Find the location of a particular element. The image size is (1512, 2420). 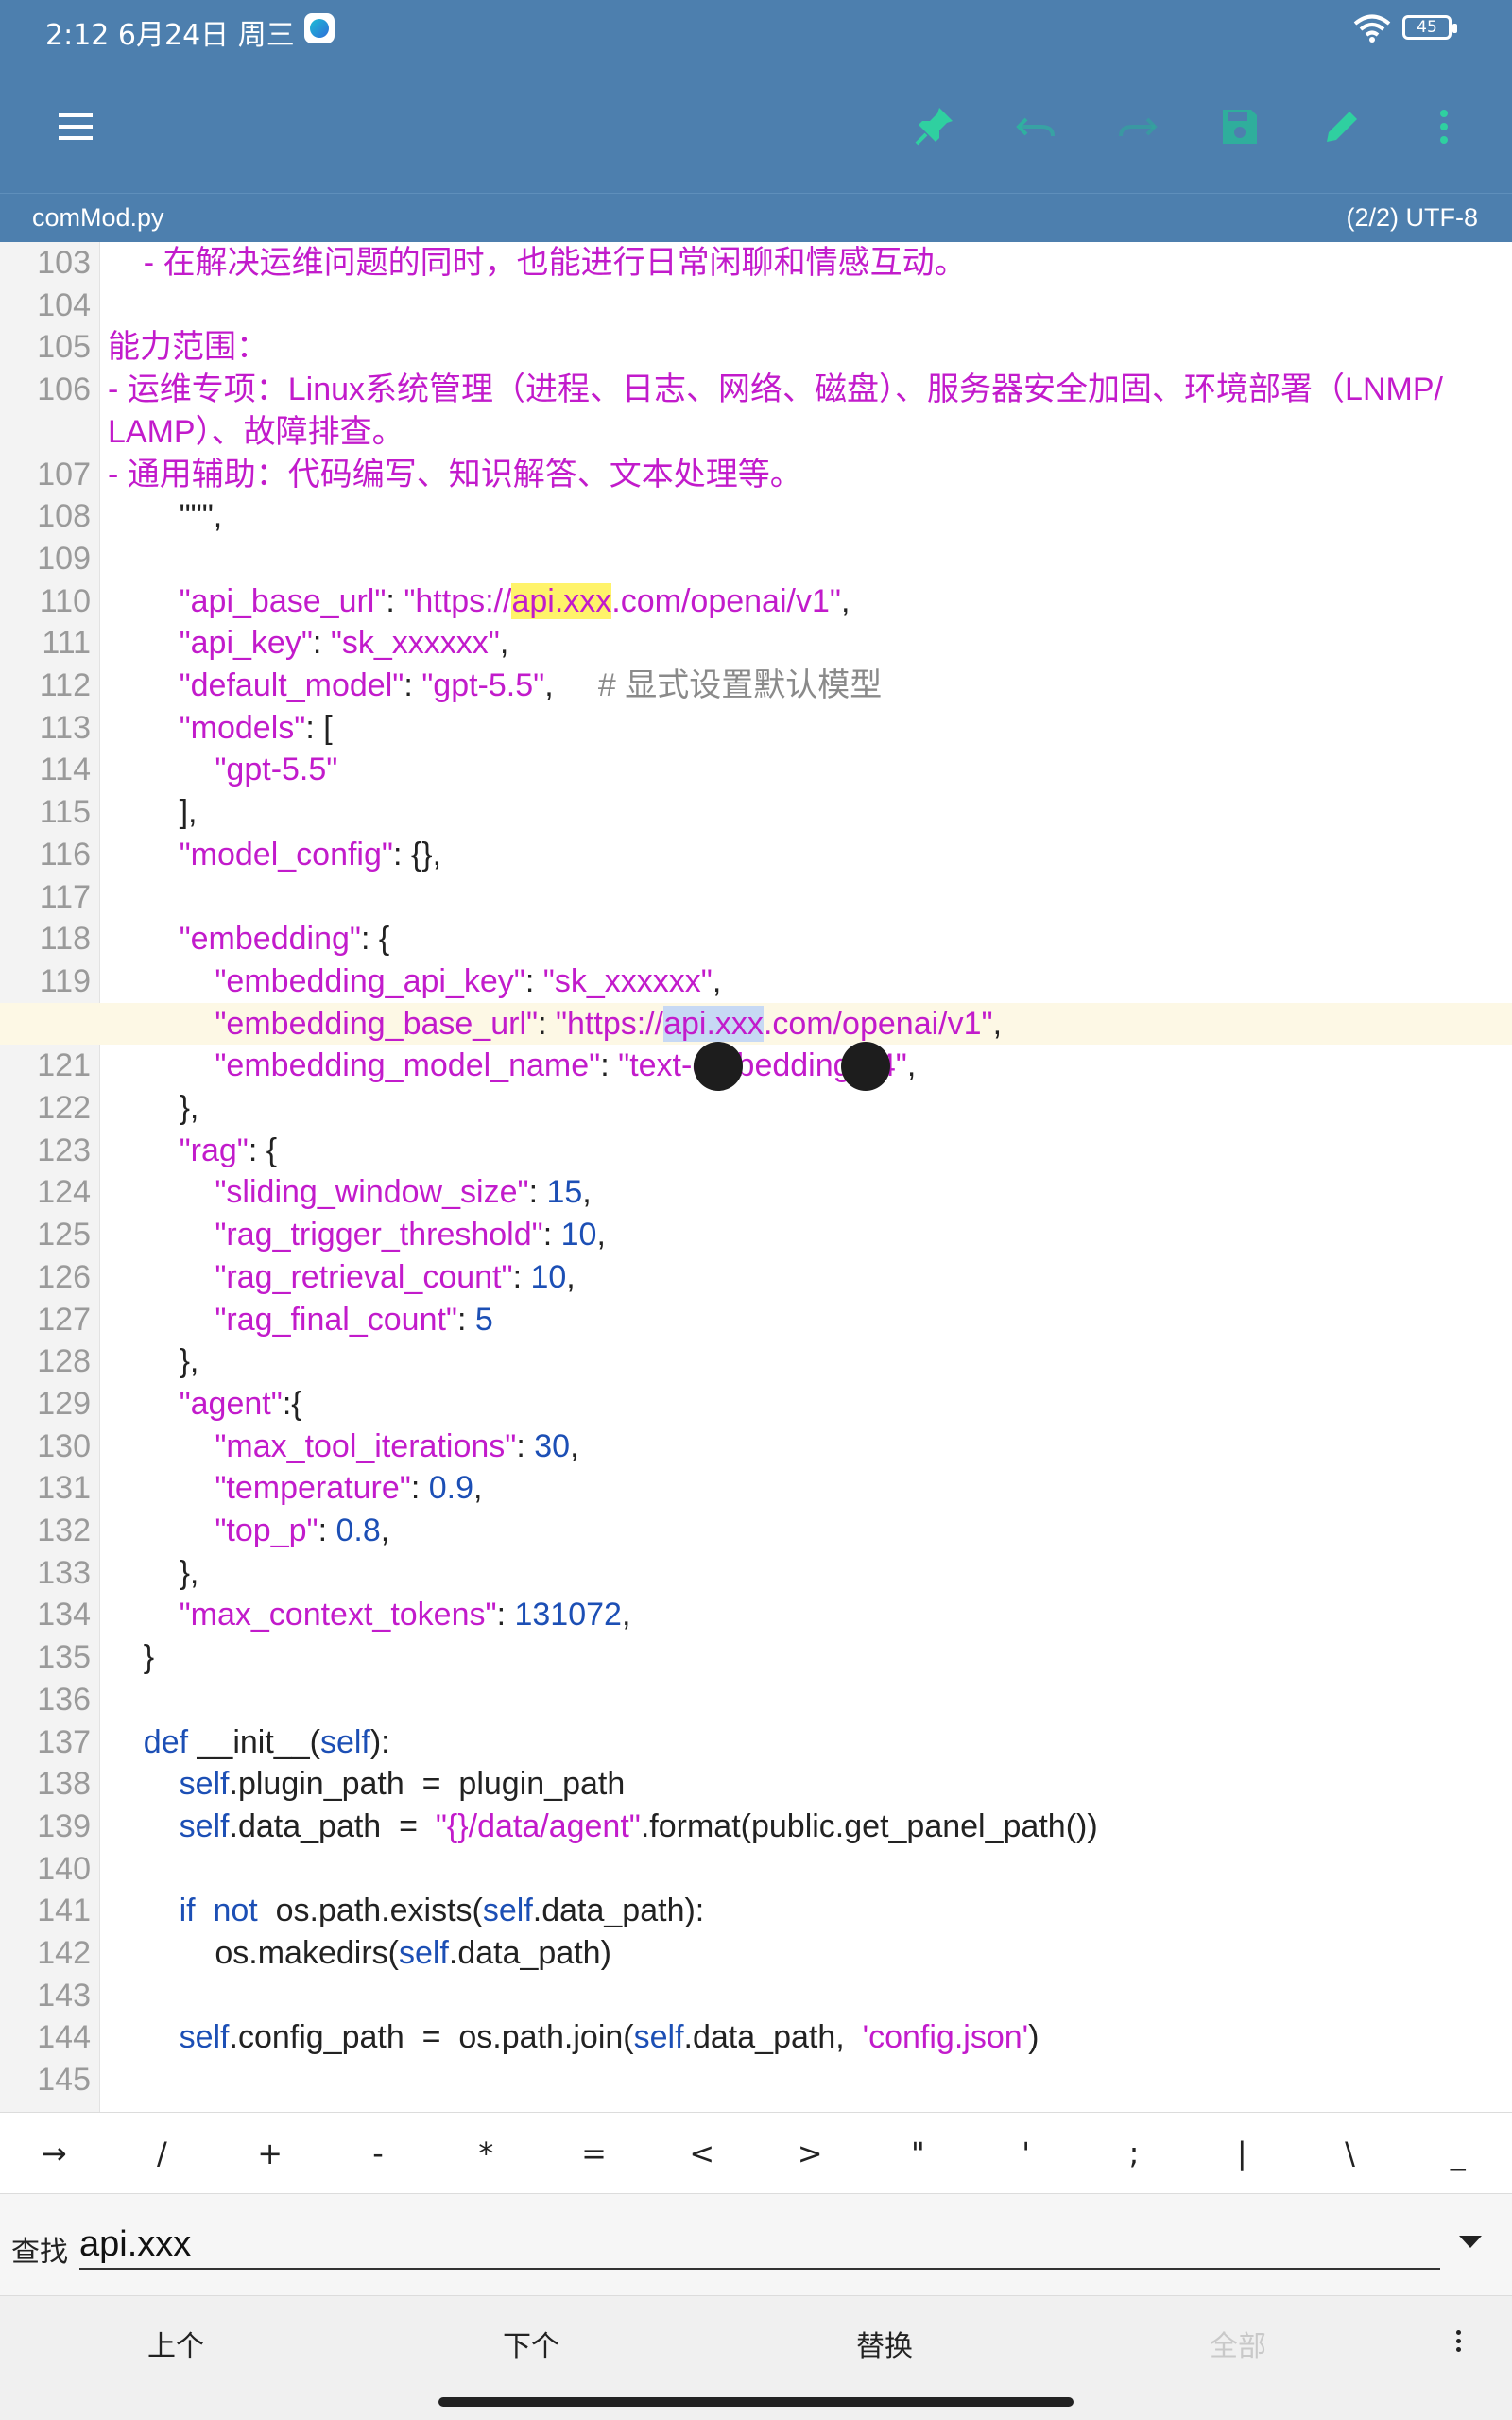

code-line: "default_model": "gpt-5.5", # 显式设置默认模型 is located at coordinates (756, 686).